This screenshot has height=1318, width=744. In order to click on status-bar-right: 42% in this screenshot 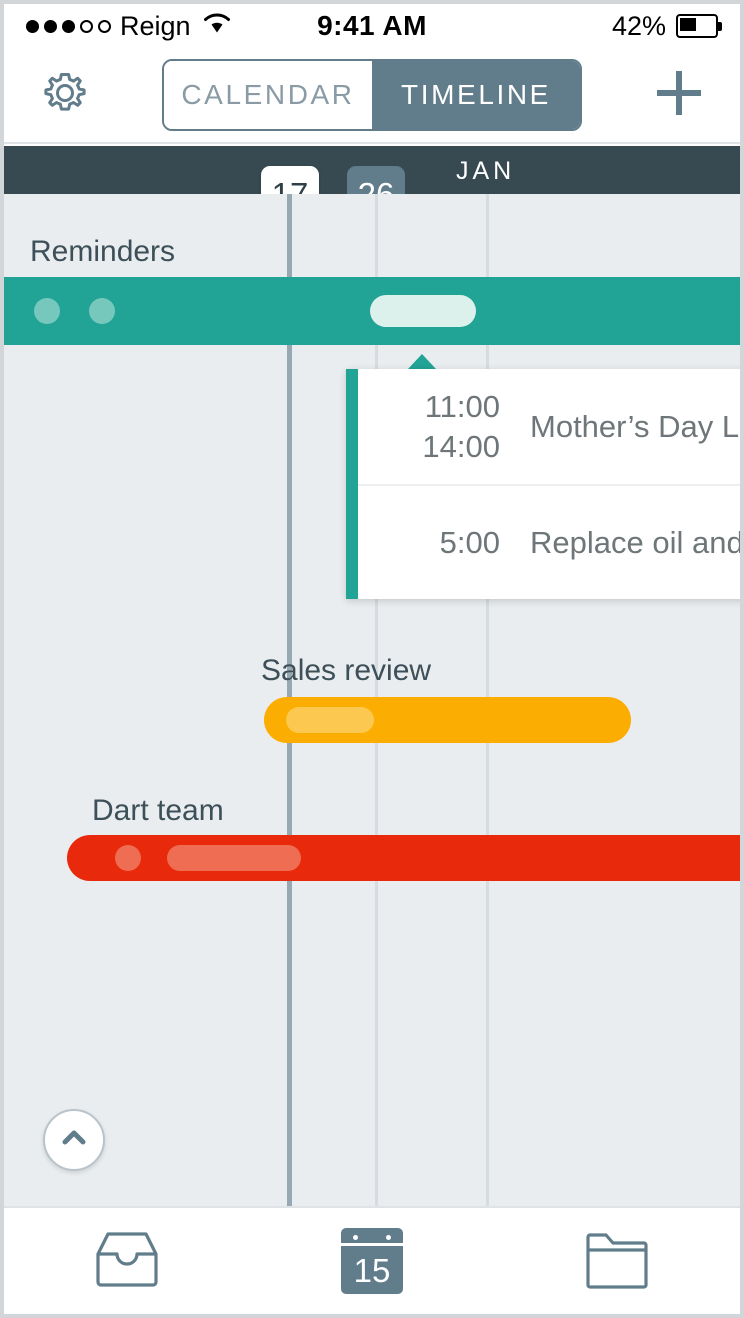, I will do `click(667, 26)`.